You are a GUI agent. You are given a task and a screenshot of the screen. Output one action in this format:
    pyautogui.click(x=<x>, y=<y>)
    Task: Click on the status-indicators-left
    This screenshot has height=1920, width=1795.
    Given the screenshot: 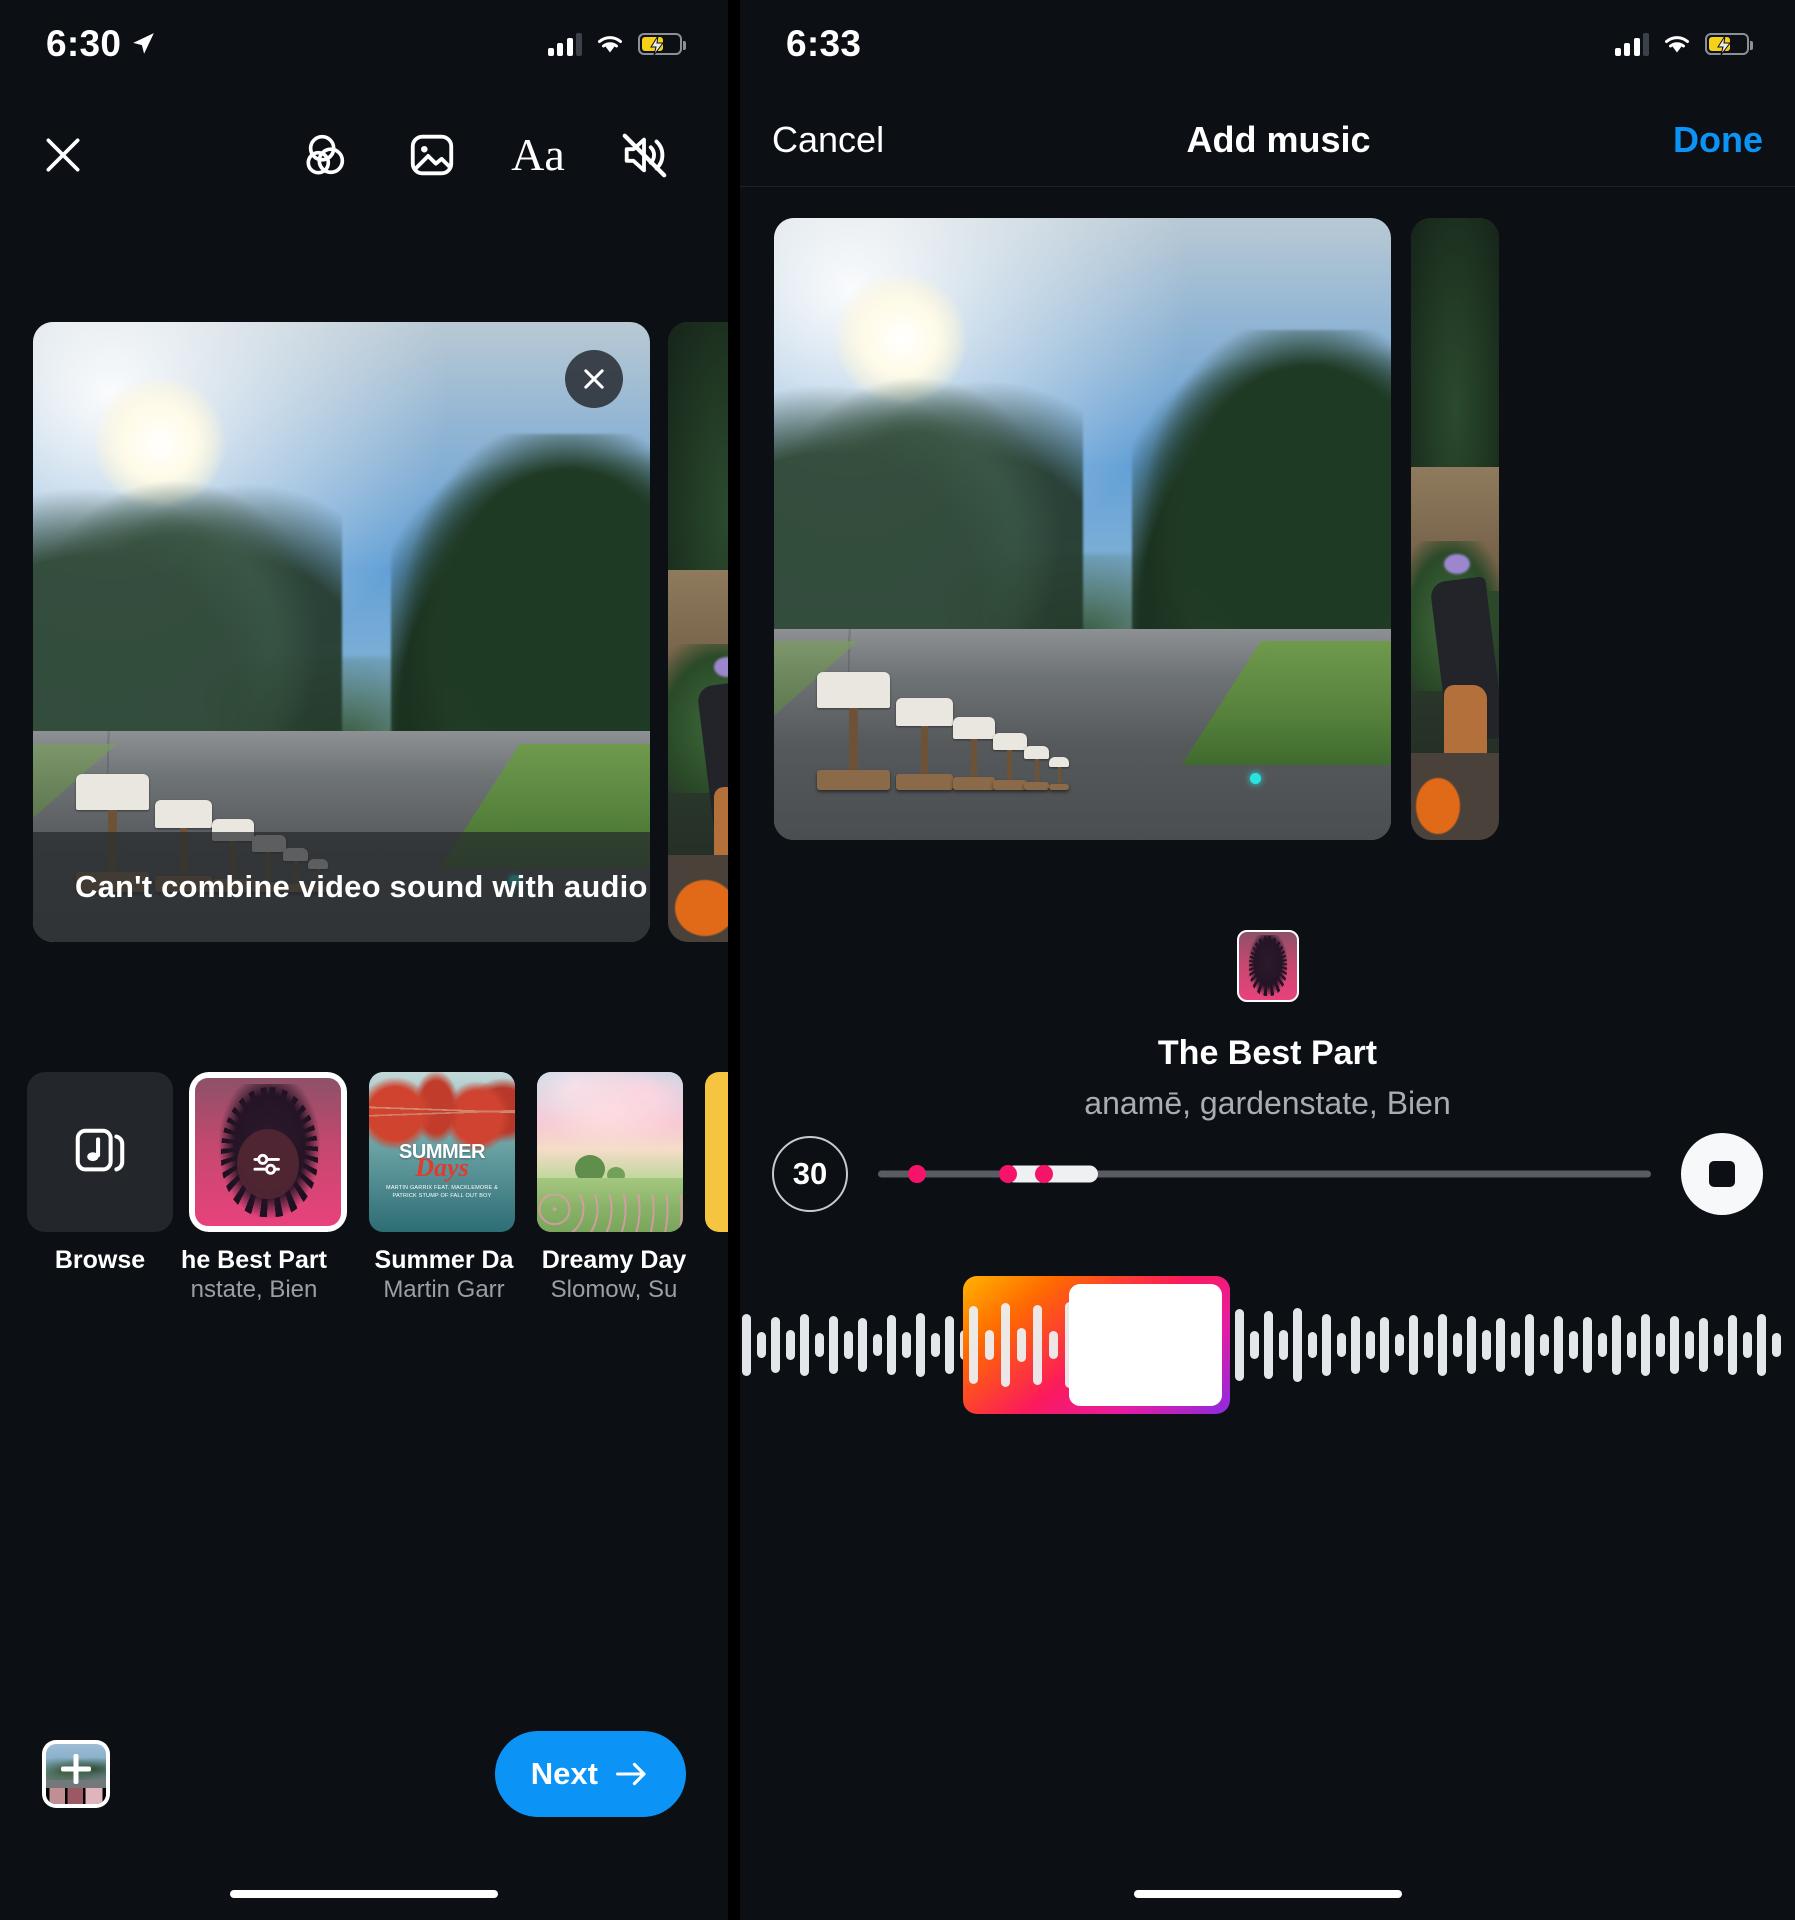 What is the action you would take?
    pyautogui.click(x=616, y=44)
    